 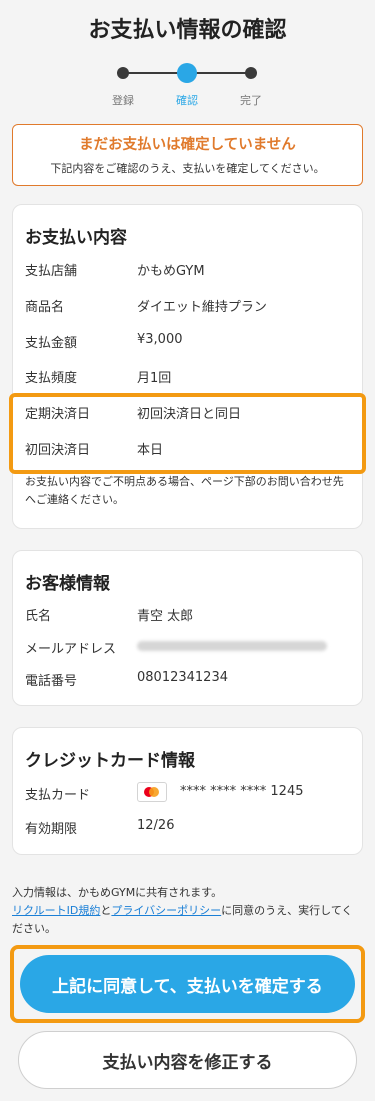 I want to click on email-redacted, so click(x=232, y=645).